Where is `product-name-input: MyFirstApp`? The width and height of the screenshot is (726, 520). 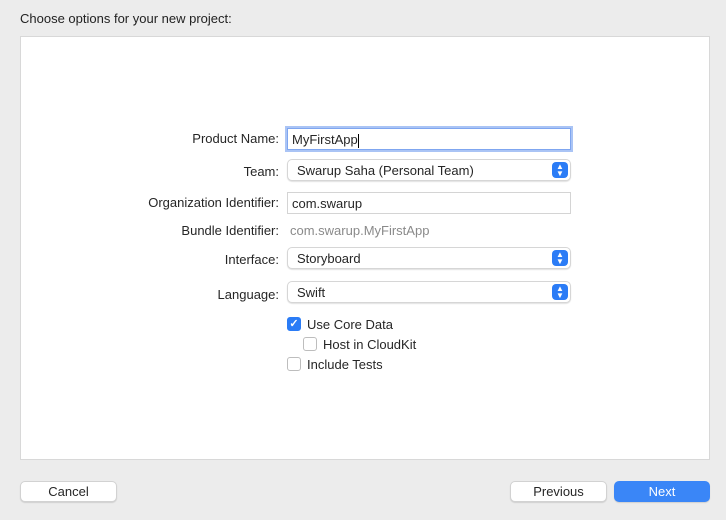 product-name-input: MyFirstApp is located at coordinates (429, 139).